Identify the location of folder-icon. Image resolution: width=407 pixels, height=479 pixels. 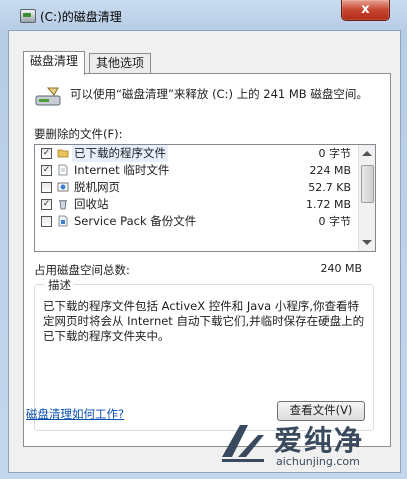
(63, 153).